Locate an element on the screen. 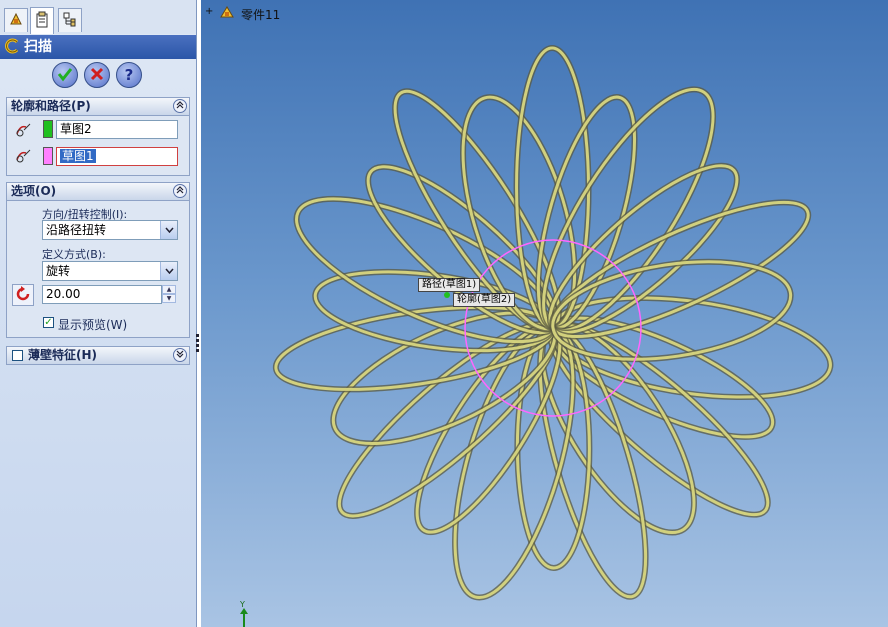  path-color-swatch is located at coordinates (48, 156).